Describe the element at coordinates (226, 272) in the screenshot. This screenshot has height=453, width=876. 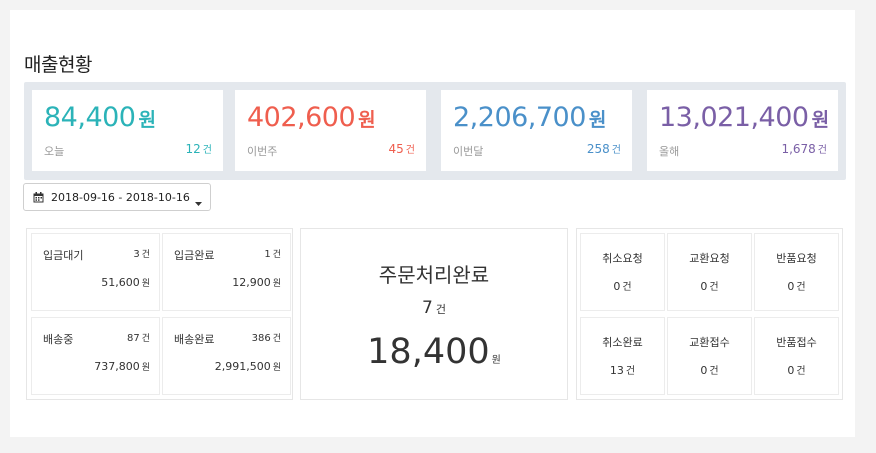
I see `status-card-deposit-complete: 입금완료 1건 12,900 원` at that location.